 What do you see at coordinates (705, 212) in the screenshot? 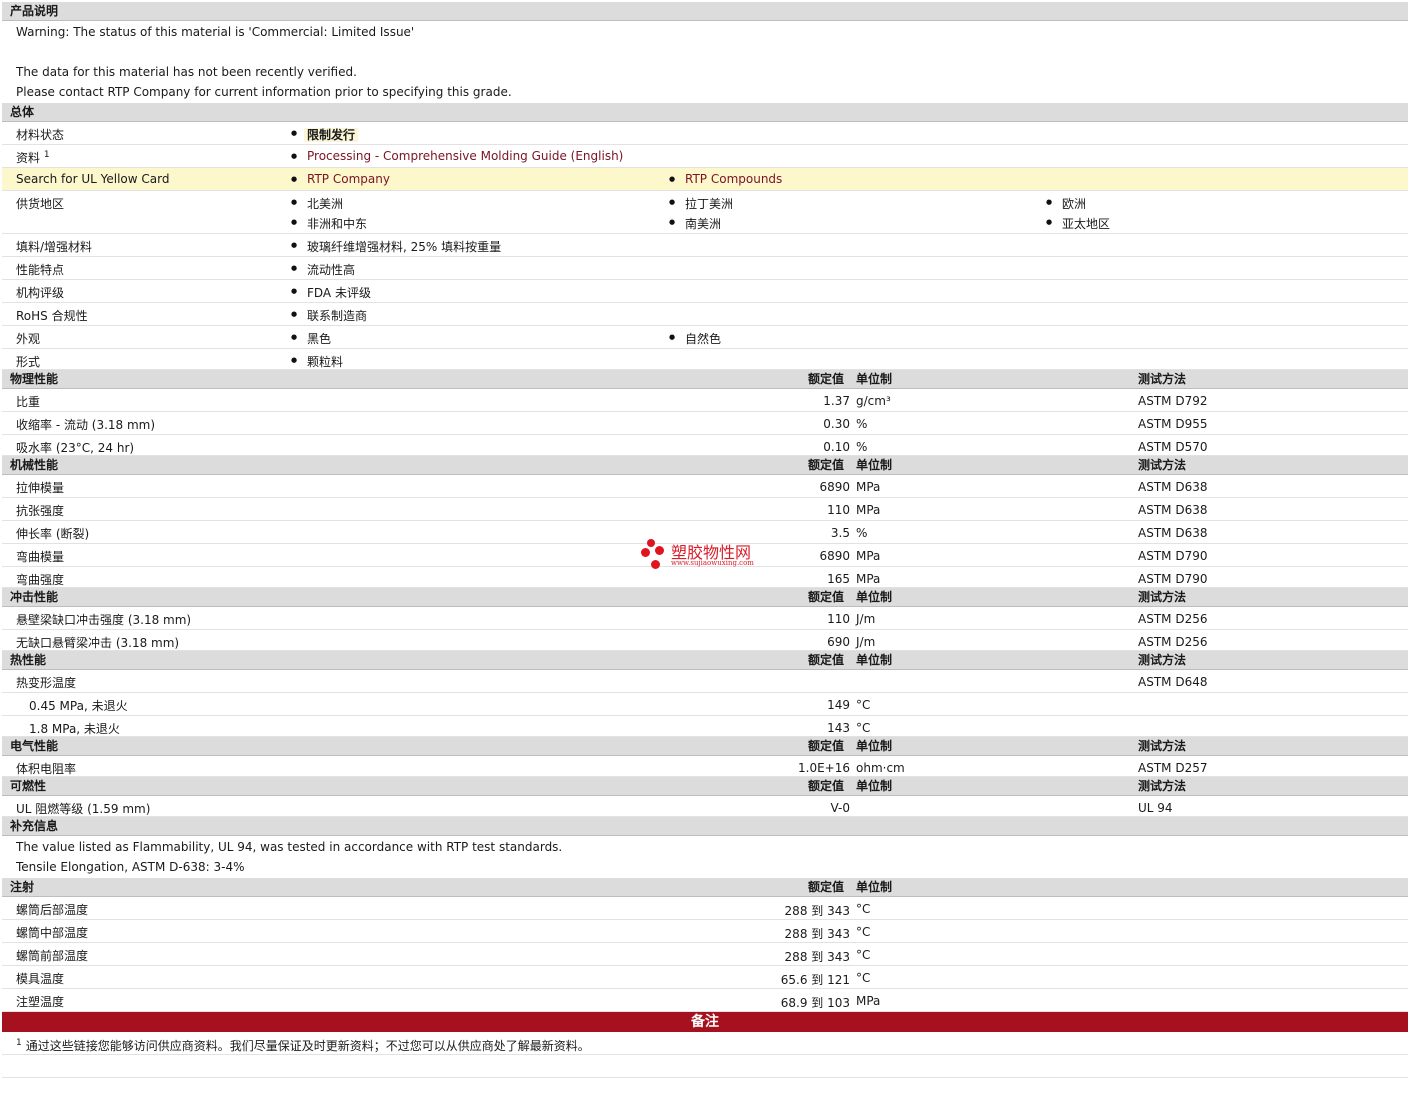
I see `supply-region-row: 供货地区 北美洲 拉丁美洲 欧洲 非洲和中东 南美洲 亚太地区` at bounding box center [705, 212].